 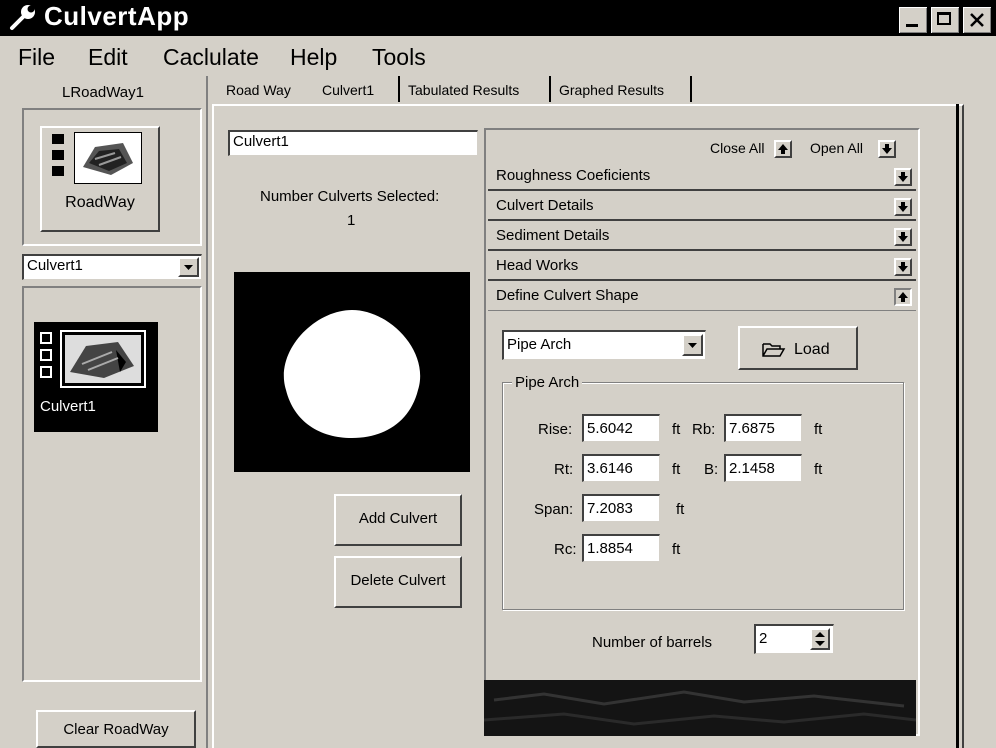 What do you see at coordinates (23, 17) in the screenshot?
I see `wrench-icon` at bounding box center [23, 17].